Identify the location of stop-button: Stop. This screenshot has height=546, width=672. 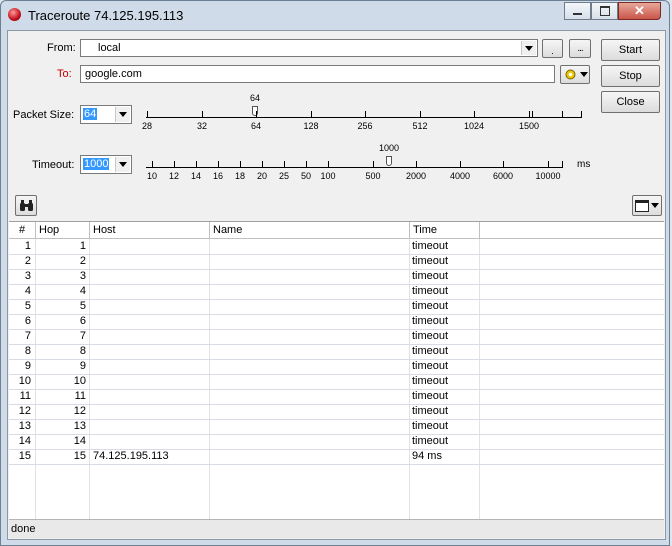
(630, 76).